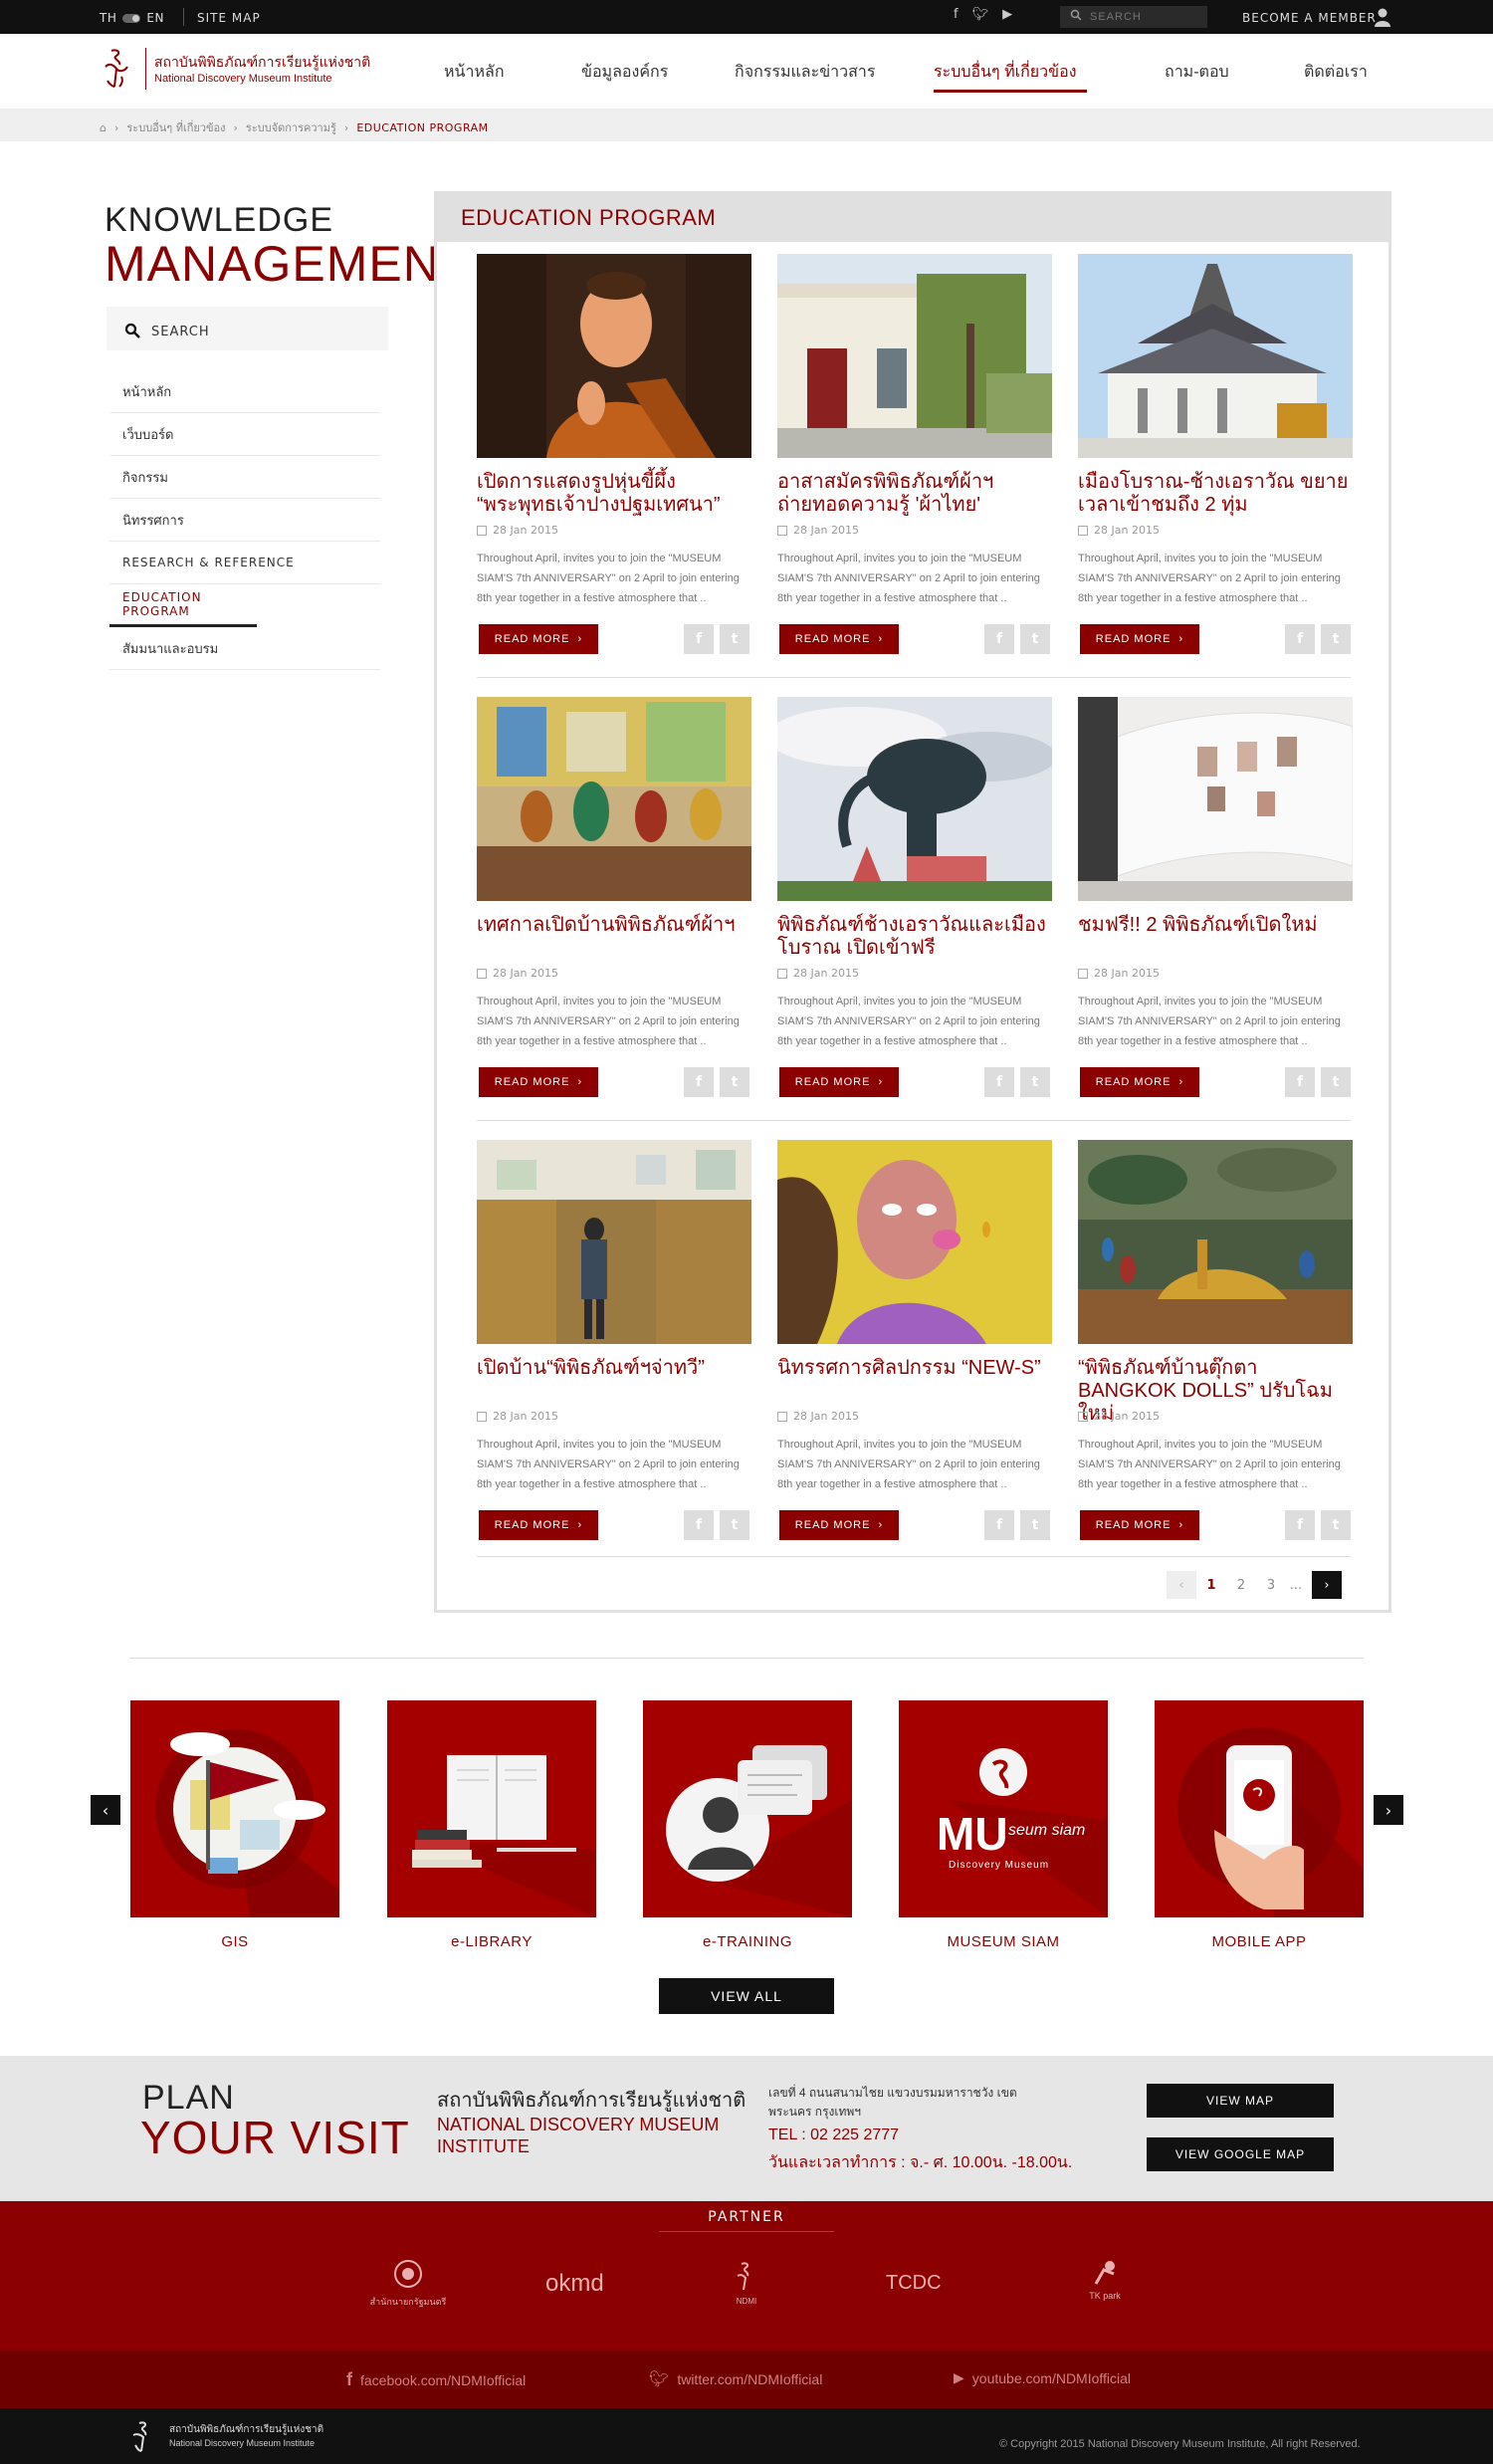  Describe the element at coordinates (1003, 1942) in the screenshot. I see `service-label-museum-siam: MUSEUM SIAM` at that location.